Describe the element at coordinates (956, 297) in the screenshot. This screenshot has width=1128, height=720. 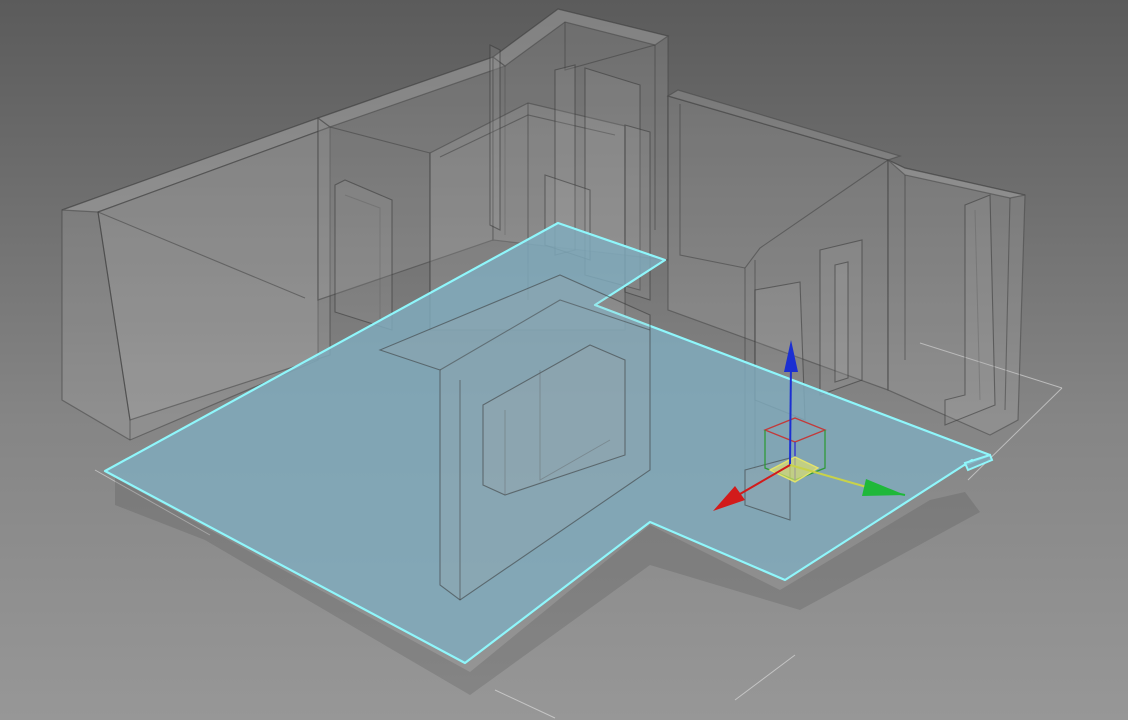
I see `wall-far-right` at that location.